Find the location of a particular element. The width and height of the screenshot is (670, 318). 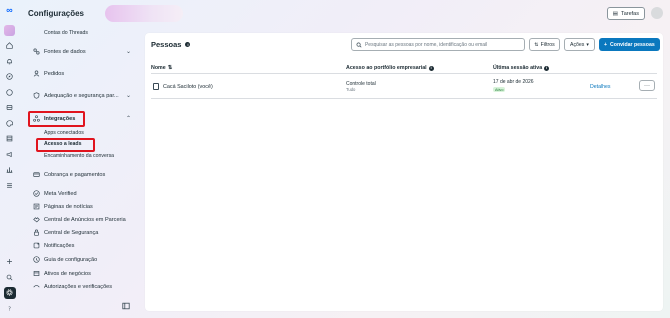

gear-icon is located at coordinates (9, 292).